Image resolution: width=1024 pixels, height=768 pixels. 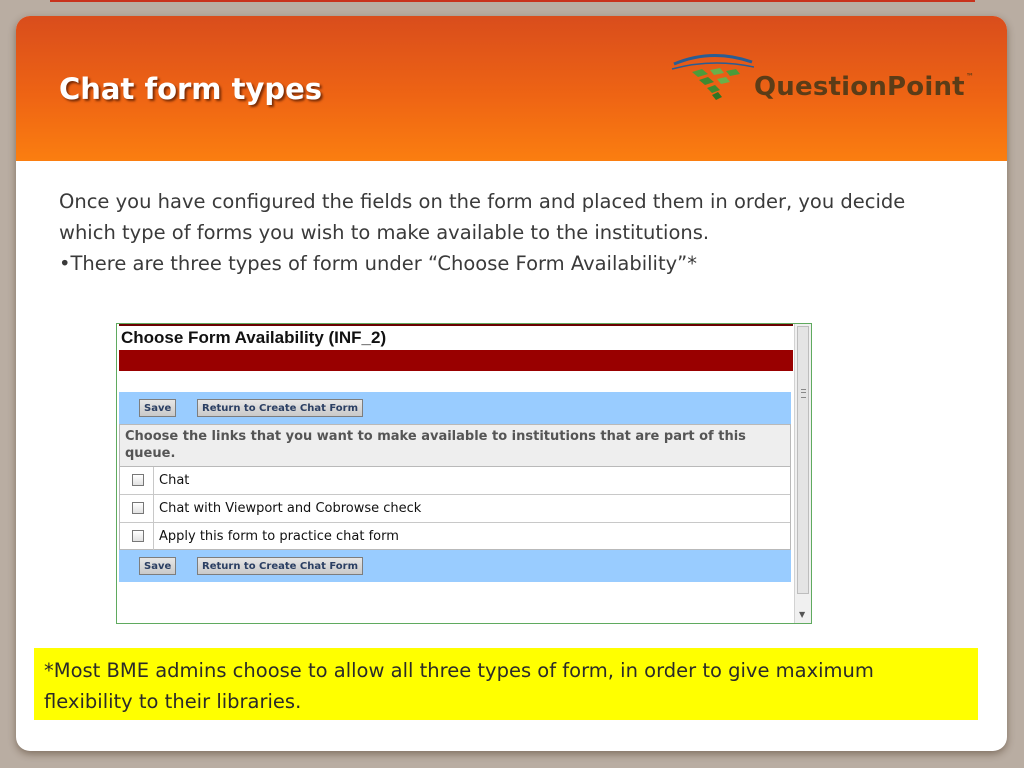 I want to click on screenshot-title: Choose Form Availability (INF_2), so click(x=254, y=337).